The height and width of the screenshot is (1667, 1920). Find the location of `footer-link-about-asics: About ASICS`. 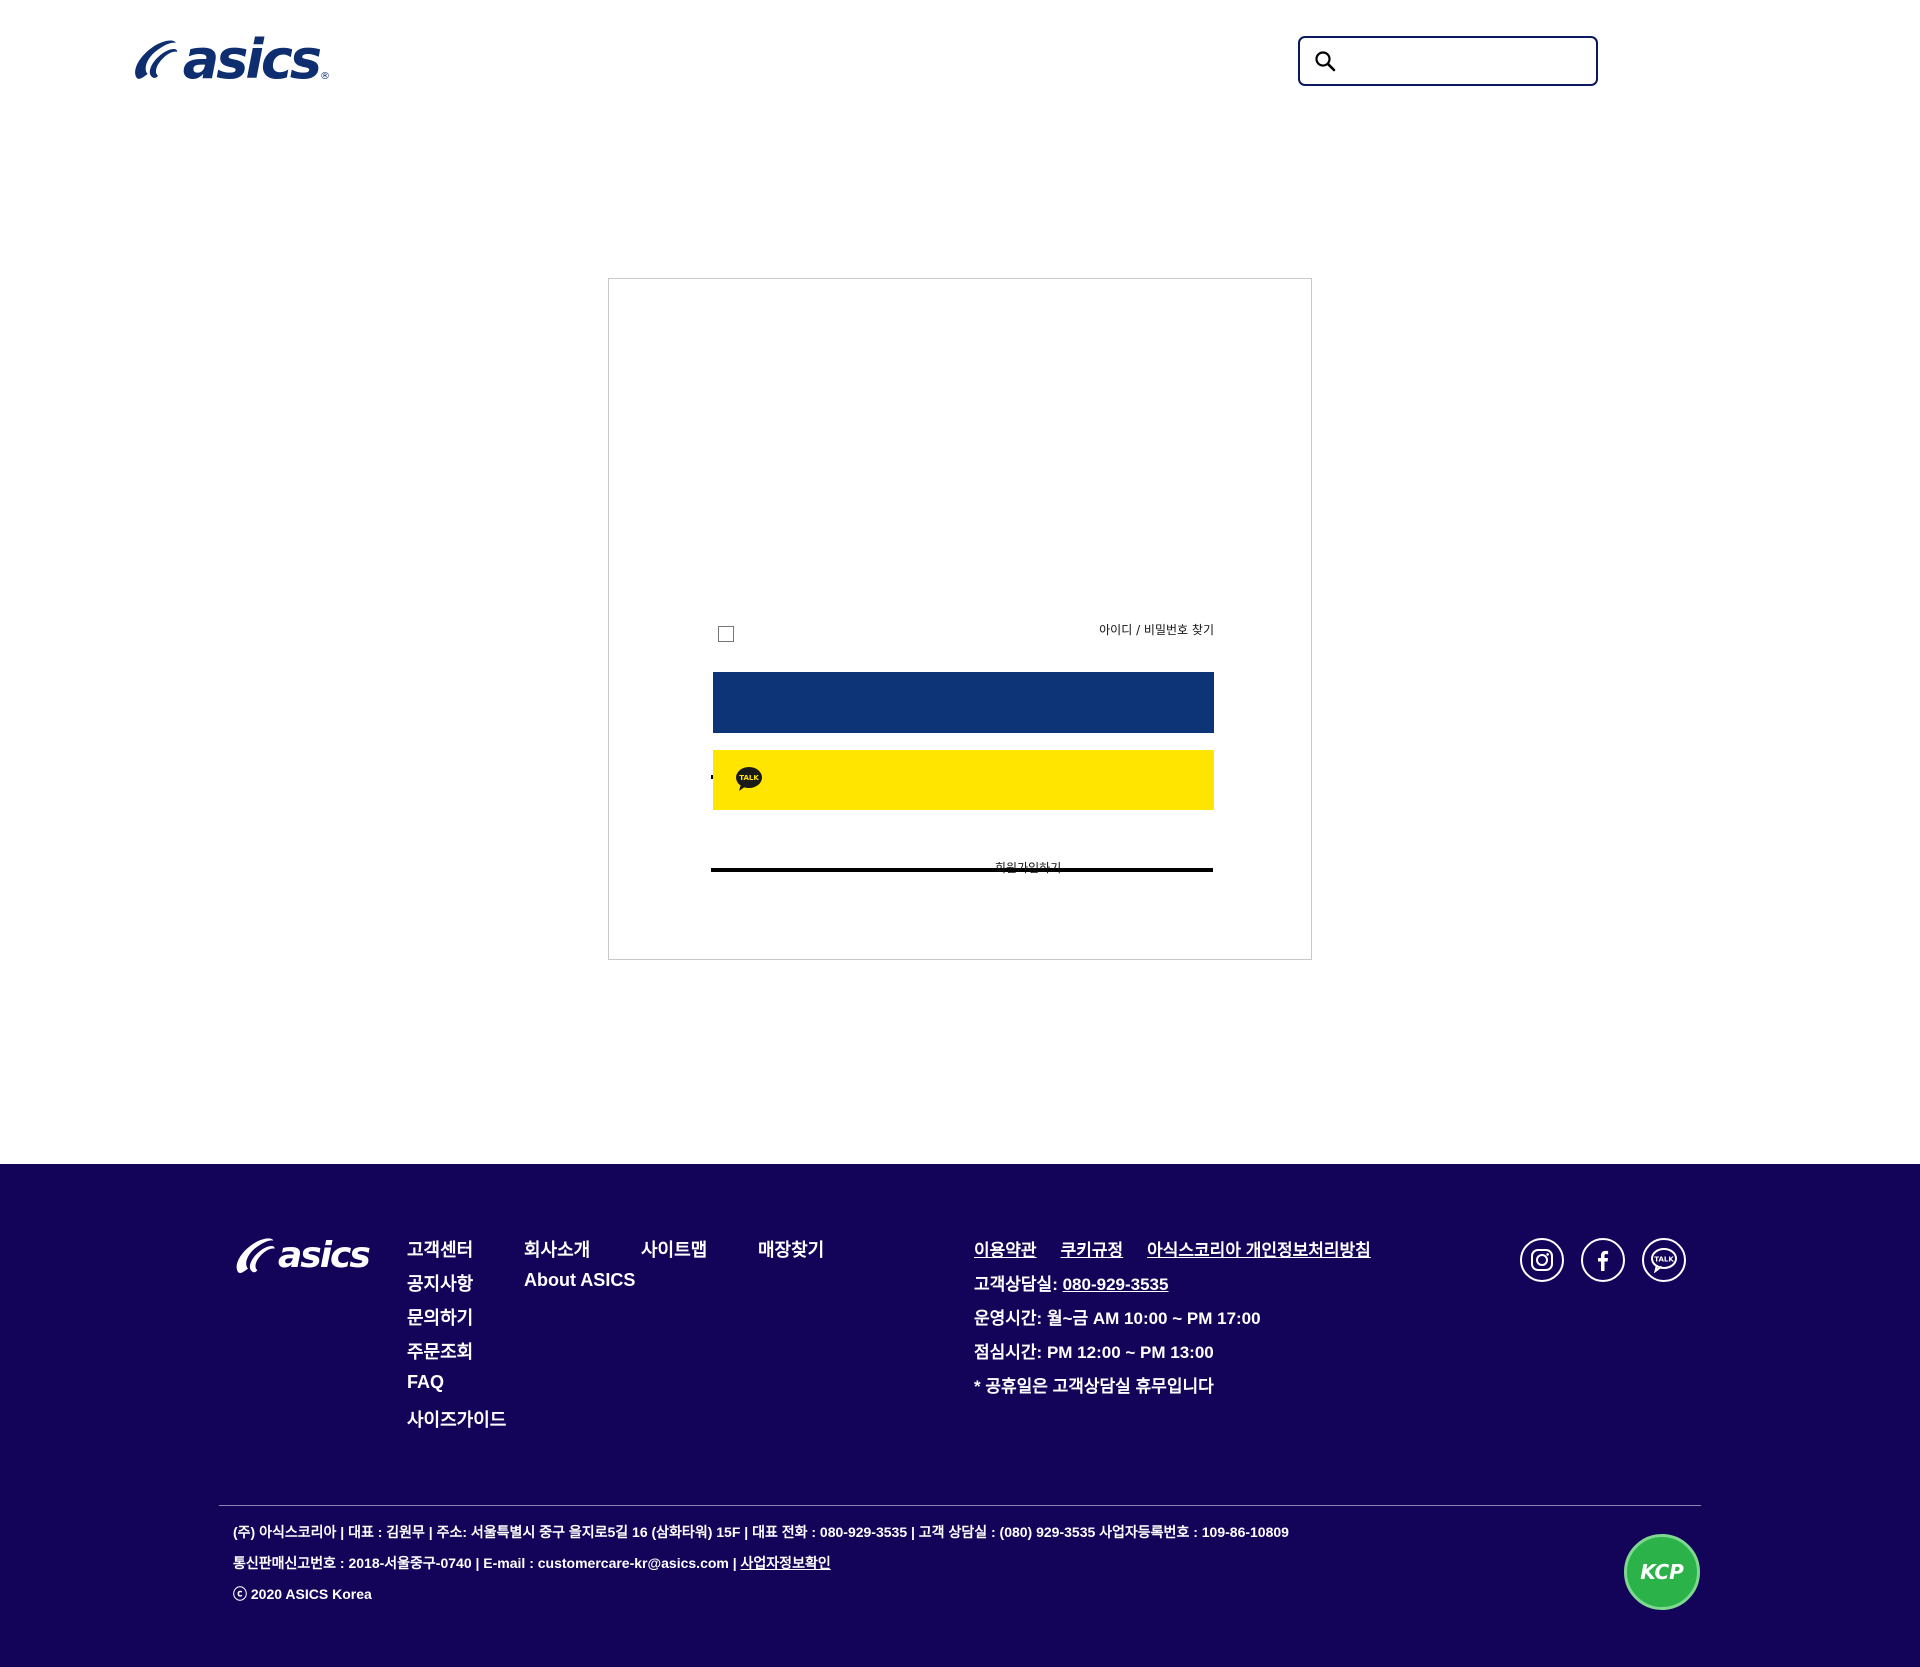

footer-link-about-asics: About ASICS is located at coordinates (579, 1280).